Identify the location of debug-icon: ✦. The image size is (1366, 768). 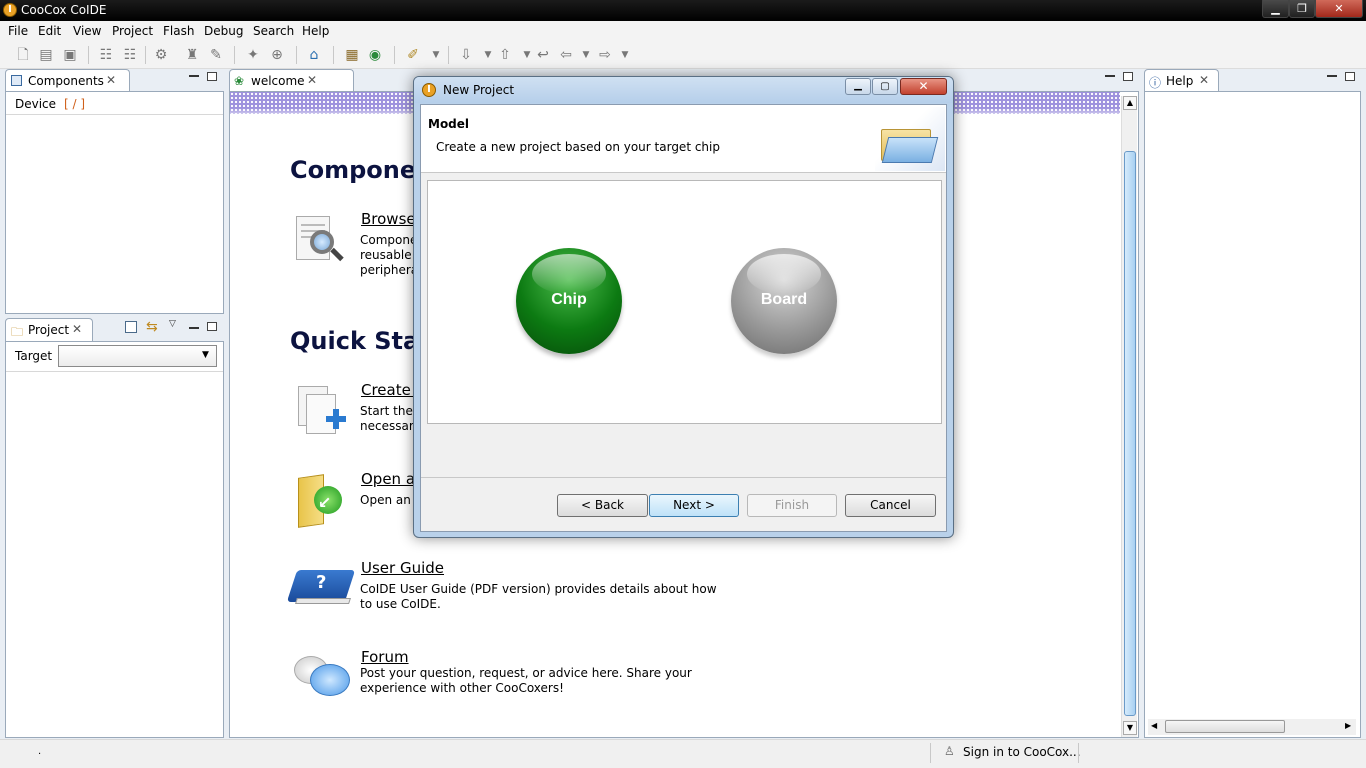
(253, 55).